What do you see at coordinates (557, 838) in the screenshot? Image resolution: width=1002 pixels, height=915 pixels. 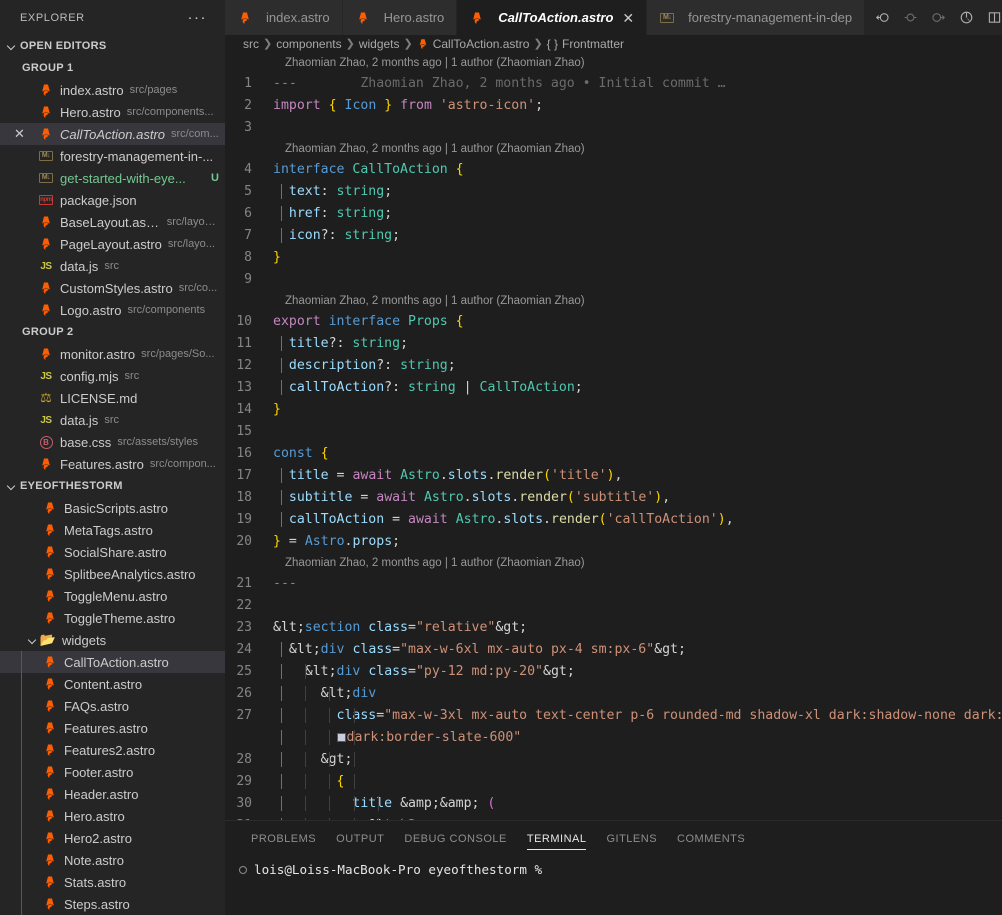 I see `panel-tab: TERMINAL` at bounding box center [557, 838].